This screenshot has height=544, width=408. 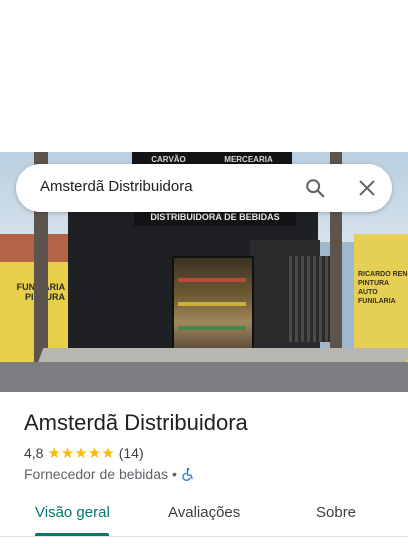 What do you see at coordinates (204, 536) in the screenshot?
I see `tabs-divider` at bounding box center [204, 536].